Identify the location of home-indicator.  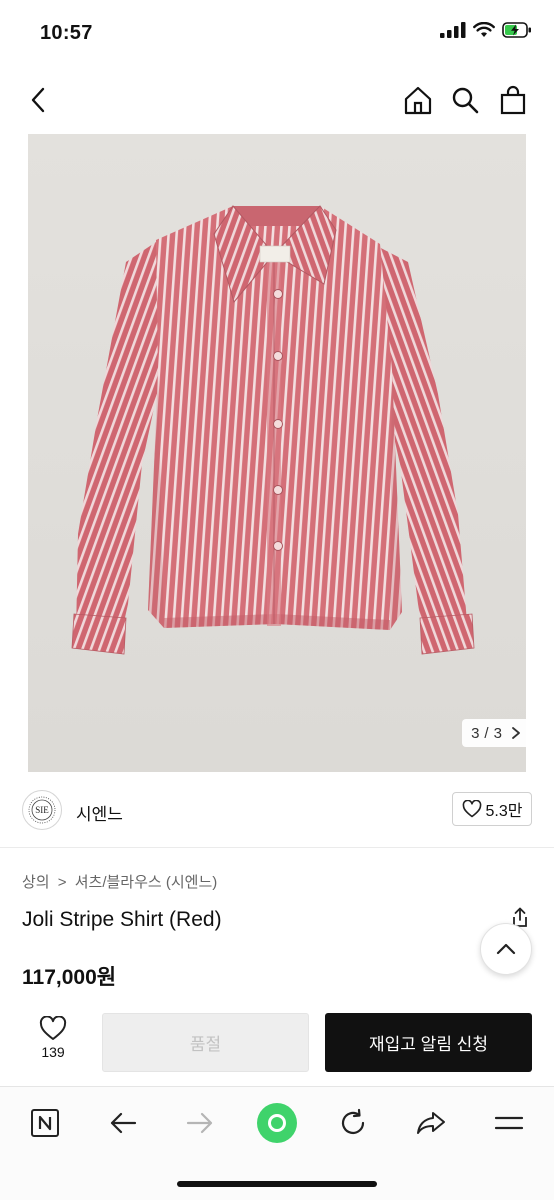
(277, 1184).